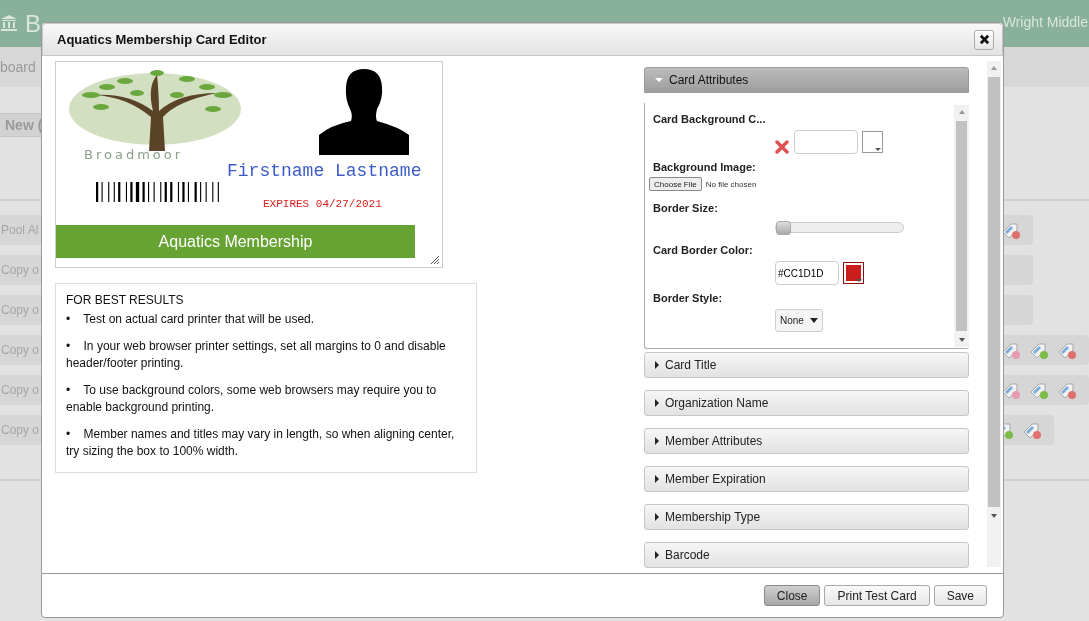  What do you see at coordinates (807, 273) in the screenshot?
I see `color-input: #CC1D1D` at bounding box center [807, 273].